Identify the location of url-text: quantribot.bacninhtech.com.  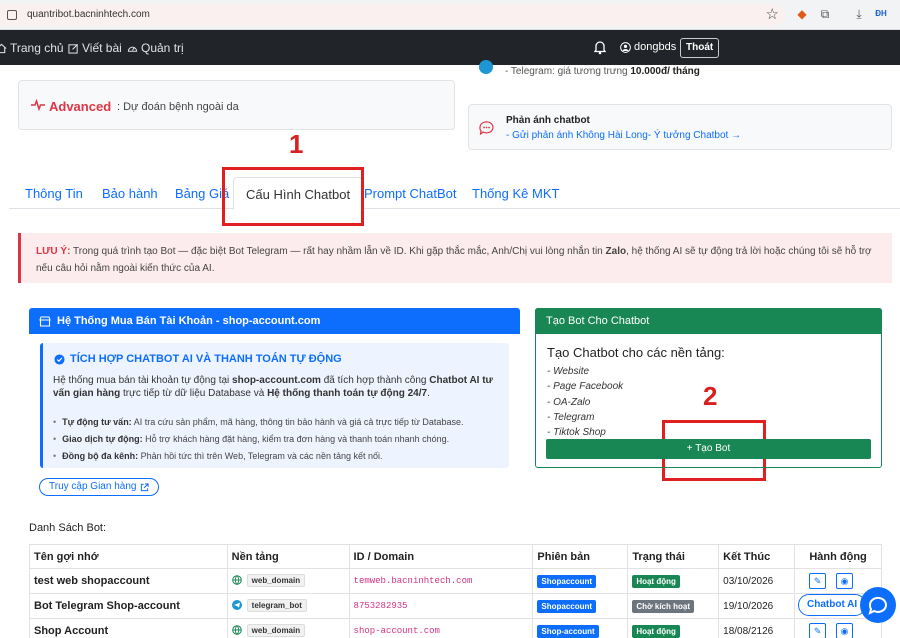
(88, 14).